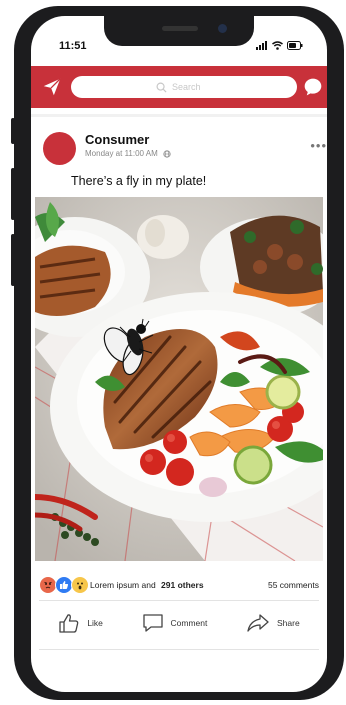 The height and width of the screenshot is (705, 346). Describe the element at coordinates (59, 148) in the screenshot. I see `avatar` at that location.